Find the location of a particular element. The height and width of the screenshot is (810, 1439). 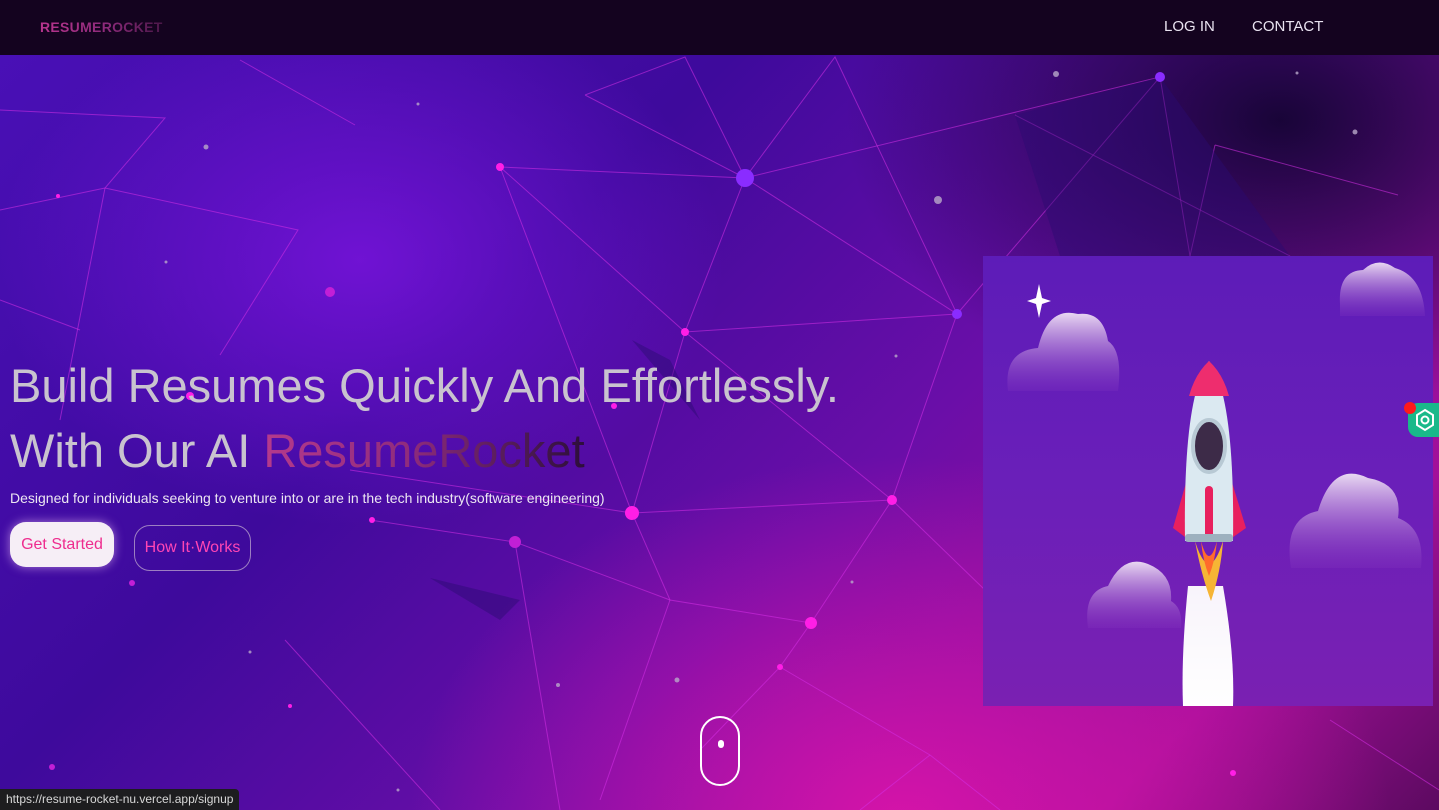

get-started-button: Get Started is located at coordinates (62, 544).